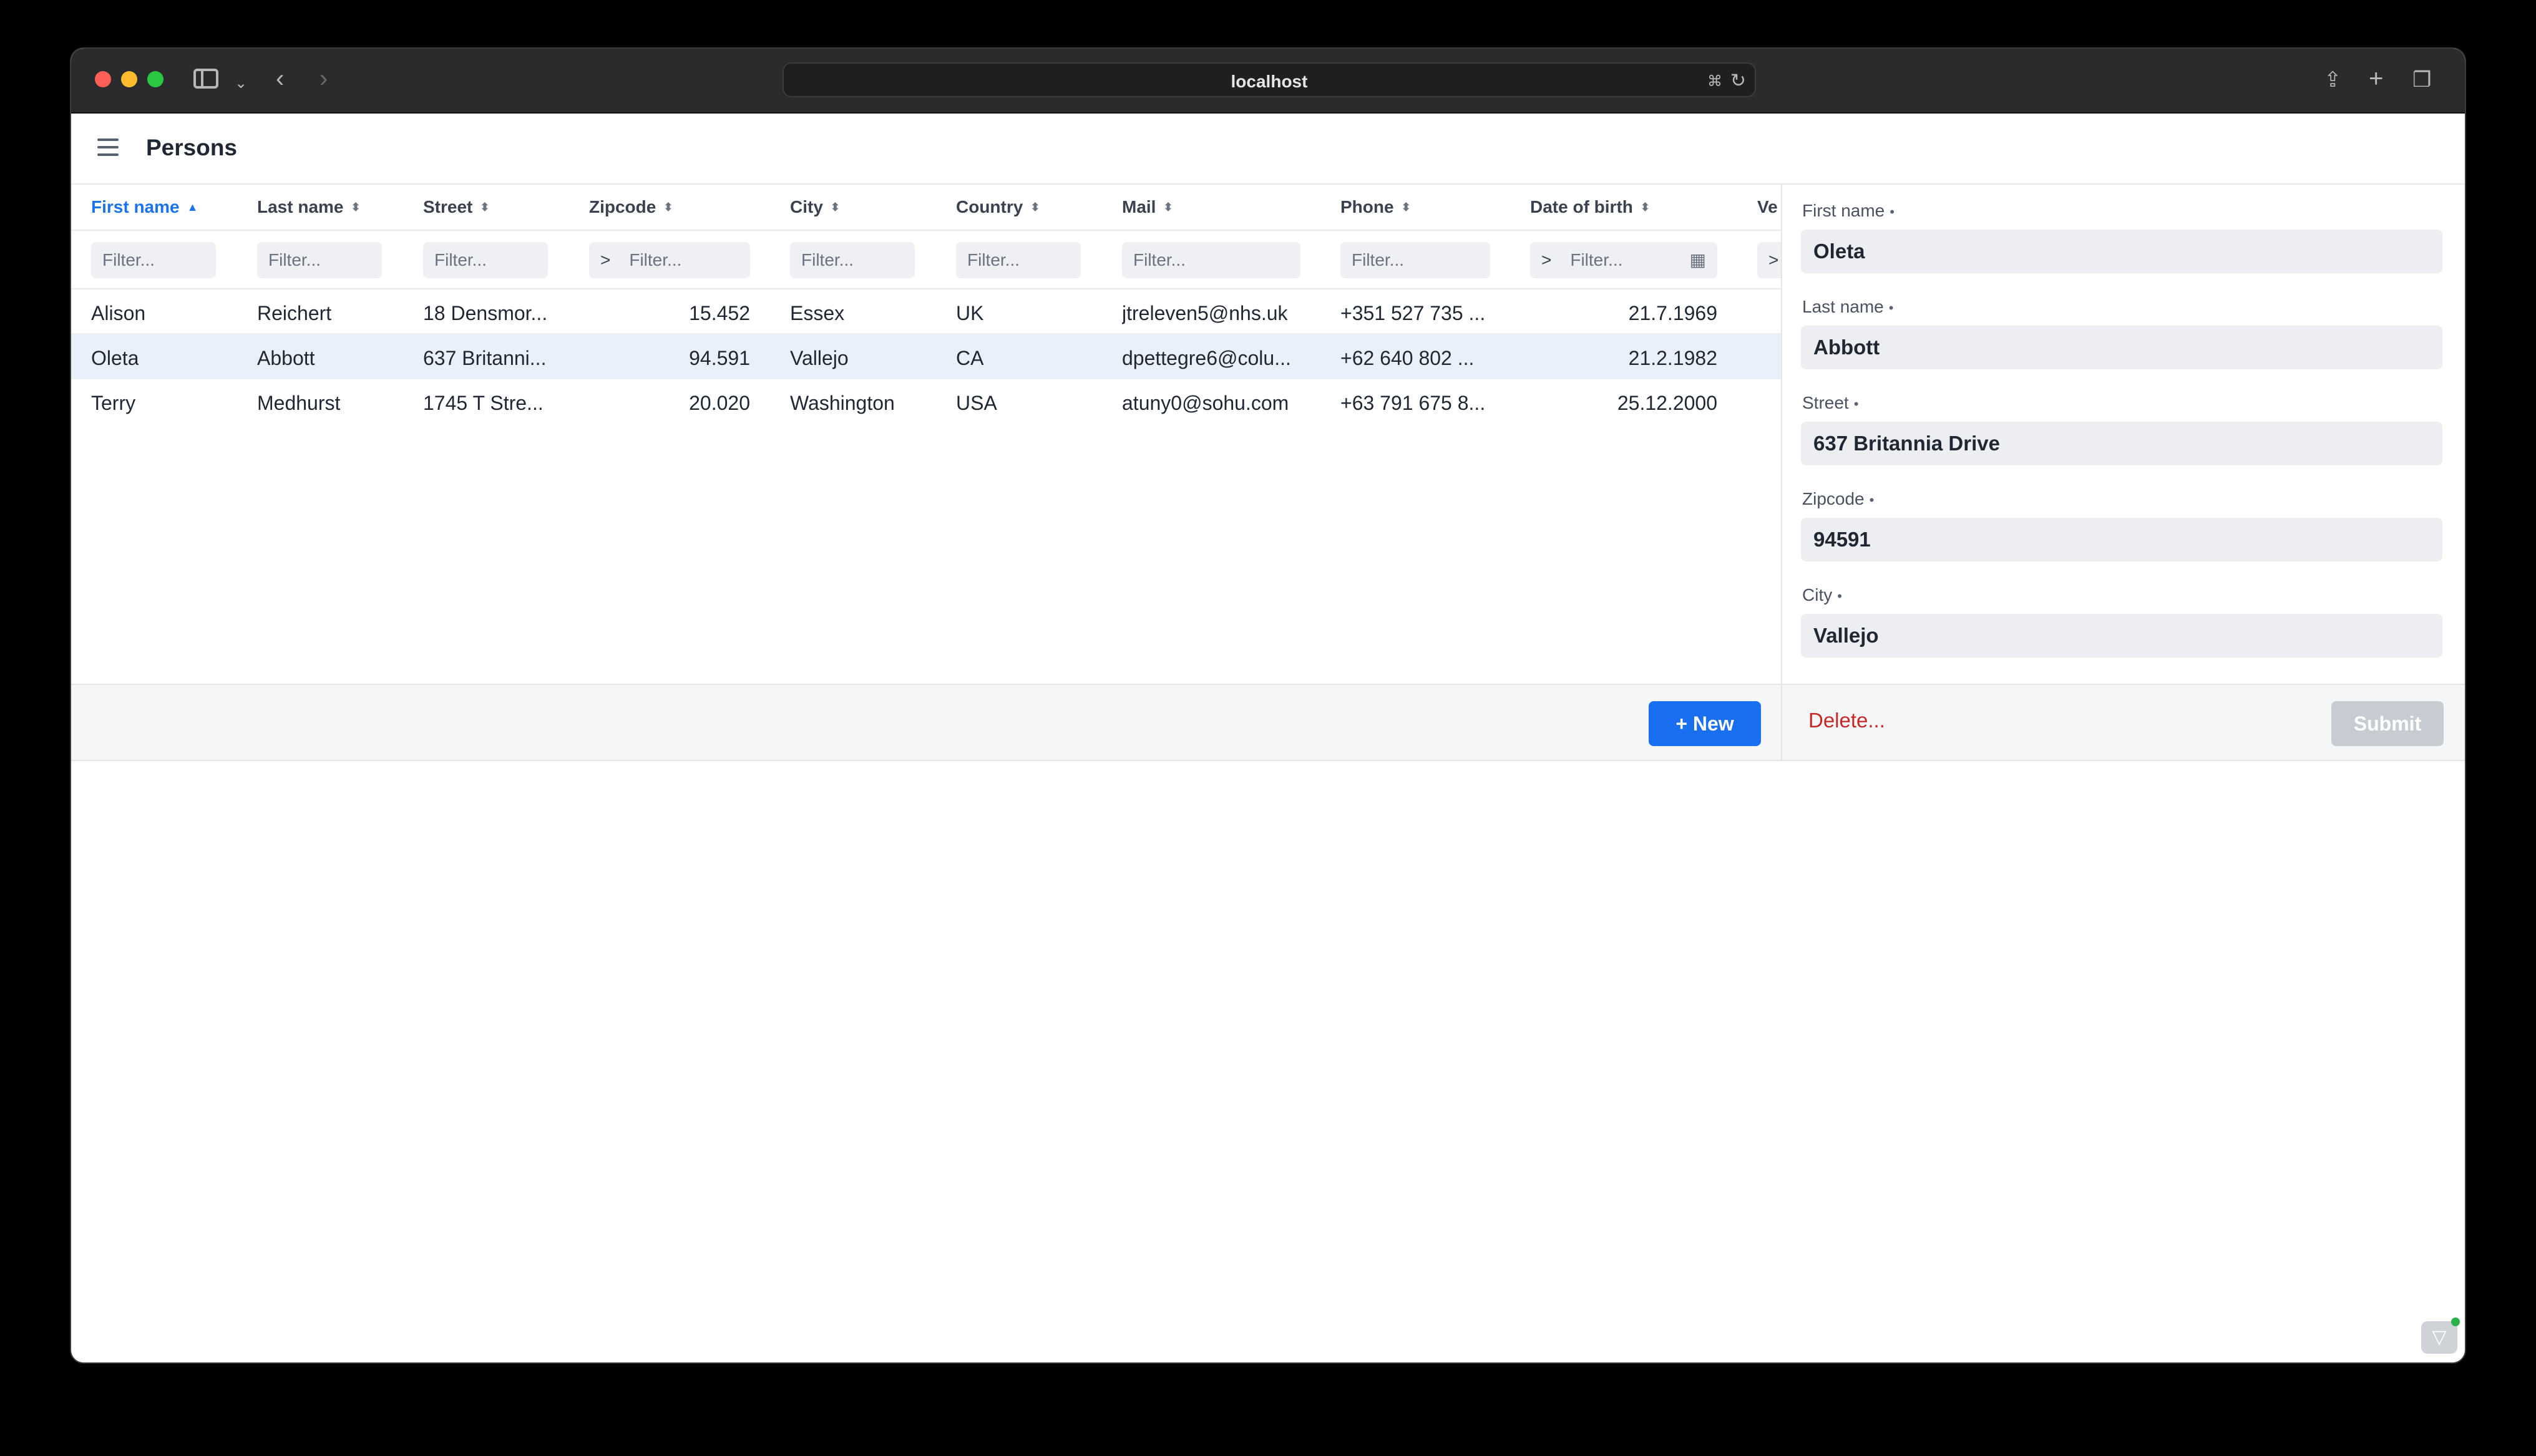 The image size is (2536, 1456). Describe the element at coordinates (129, 79) in the screenshot. I see `minimize-window-button` at that location.